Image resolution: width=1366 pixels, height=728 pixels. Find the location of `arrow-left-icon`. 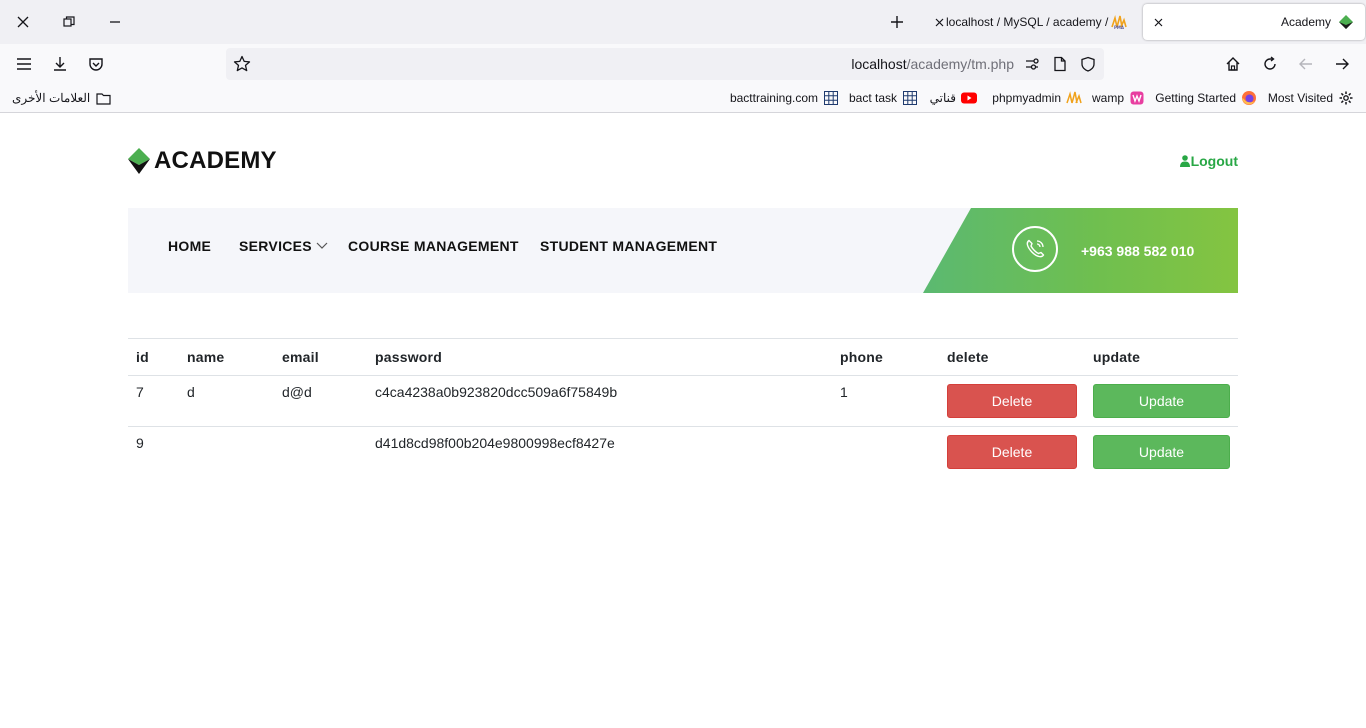

arrow-left-icon is located at coordinates (1305, 64).